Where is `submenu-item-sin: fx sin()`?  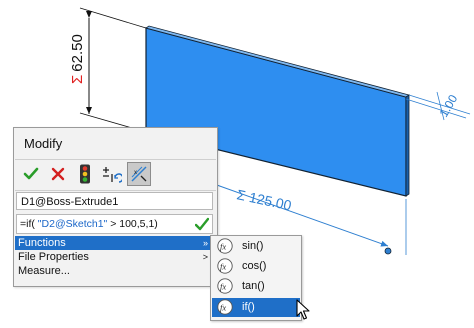 submenu-item-sin: fx sin() is located at coordinates (256, 246).